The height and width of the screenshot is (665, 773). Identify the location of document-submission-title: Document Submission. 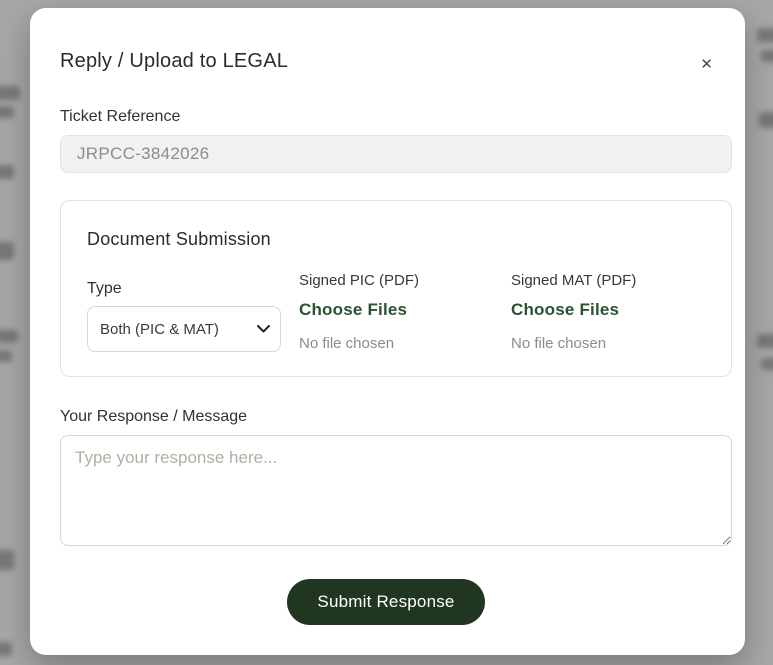
(179, 239).